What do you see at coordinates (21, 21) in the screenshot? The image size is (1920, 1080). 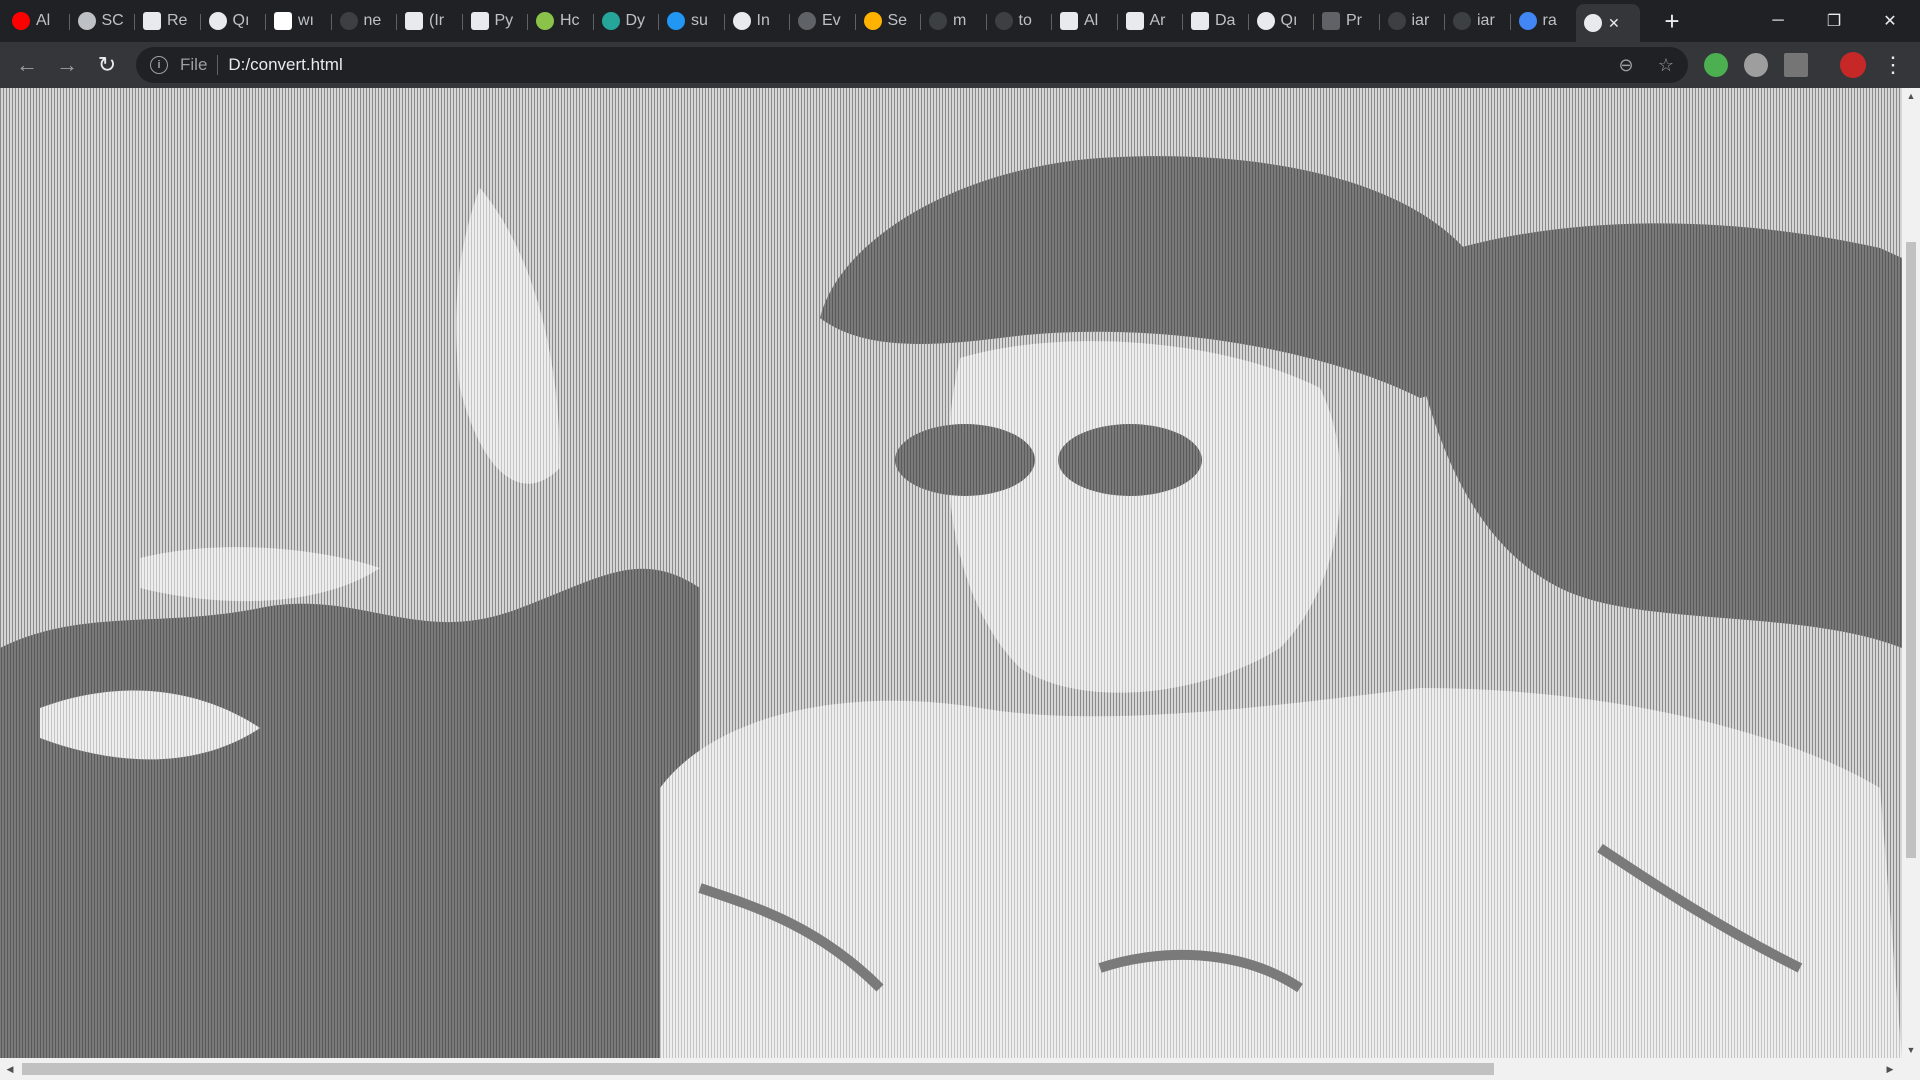 I see `youtube-icon` at bounding box center [21, 21].